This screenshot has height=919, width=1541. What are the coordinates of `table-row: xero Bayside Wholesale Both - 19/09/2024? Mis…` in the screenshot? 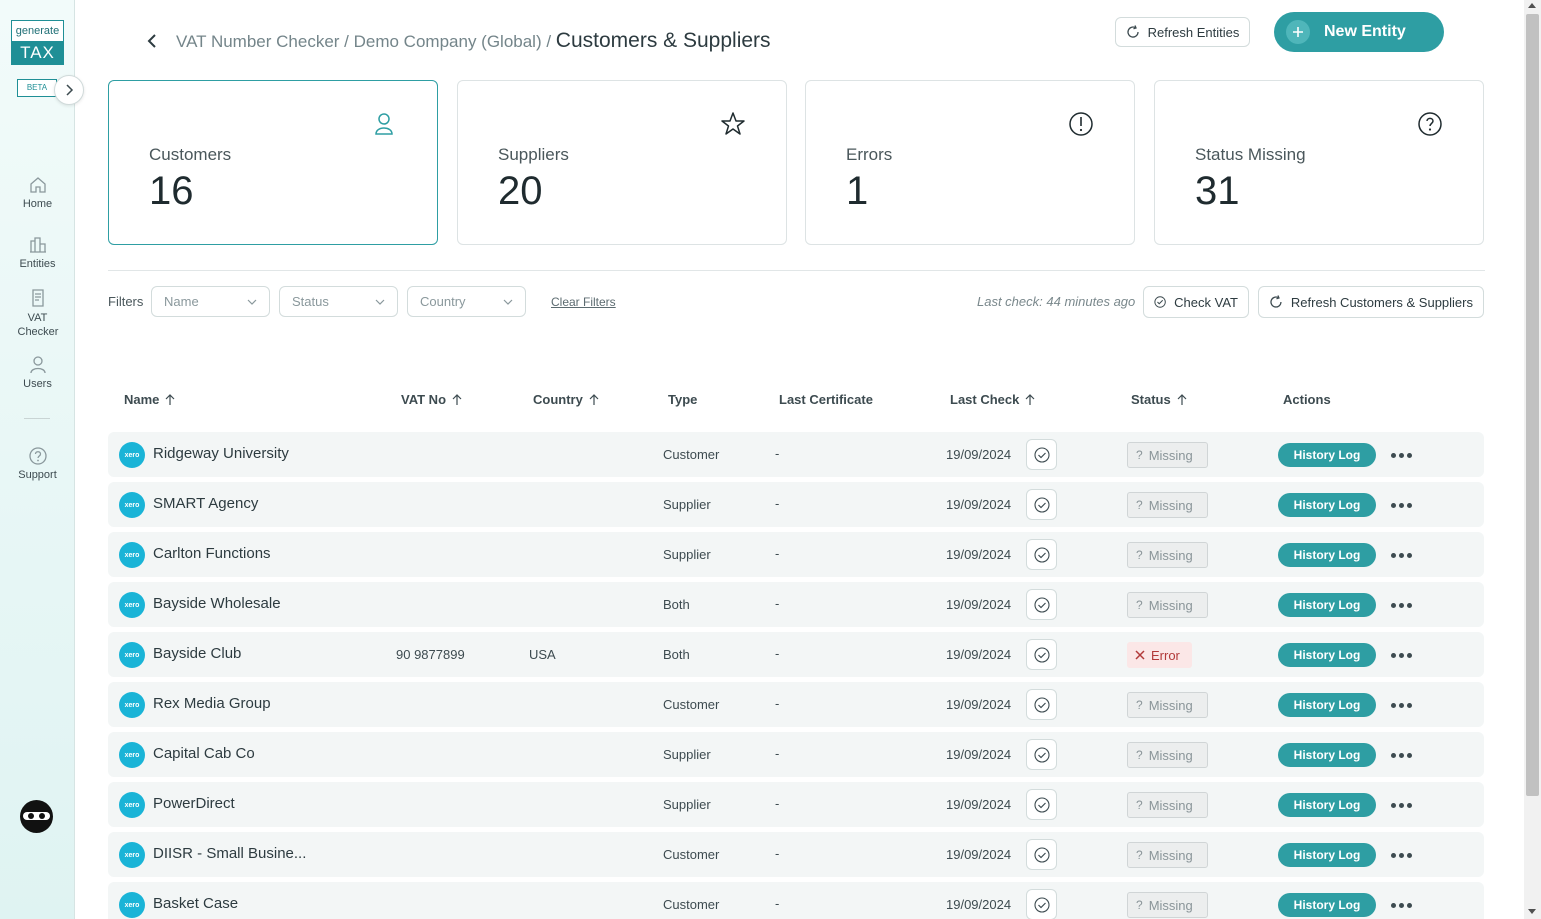 It's located at (796, 604).